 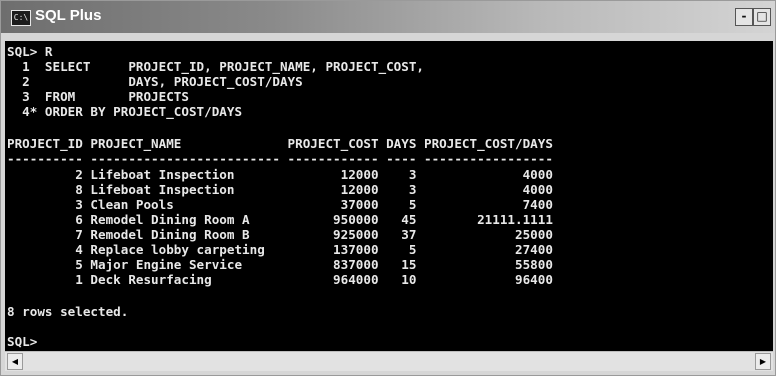 I want to click on table-row: 3 Clean Pools 37000 5 7400, so click(x=280, y=204).